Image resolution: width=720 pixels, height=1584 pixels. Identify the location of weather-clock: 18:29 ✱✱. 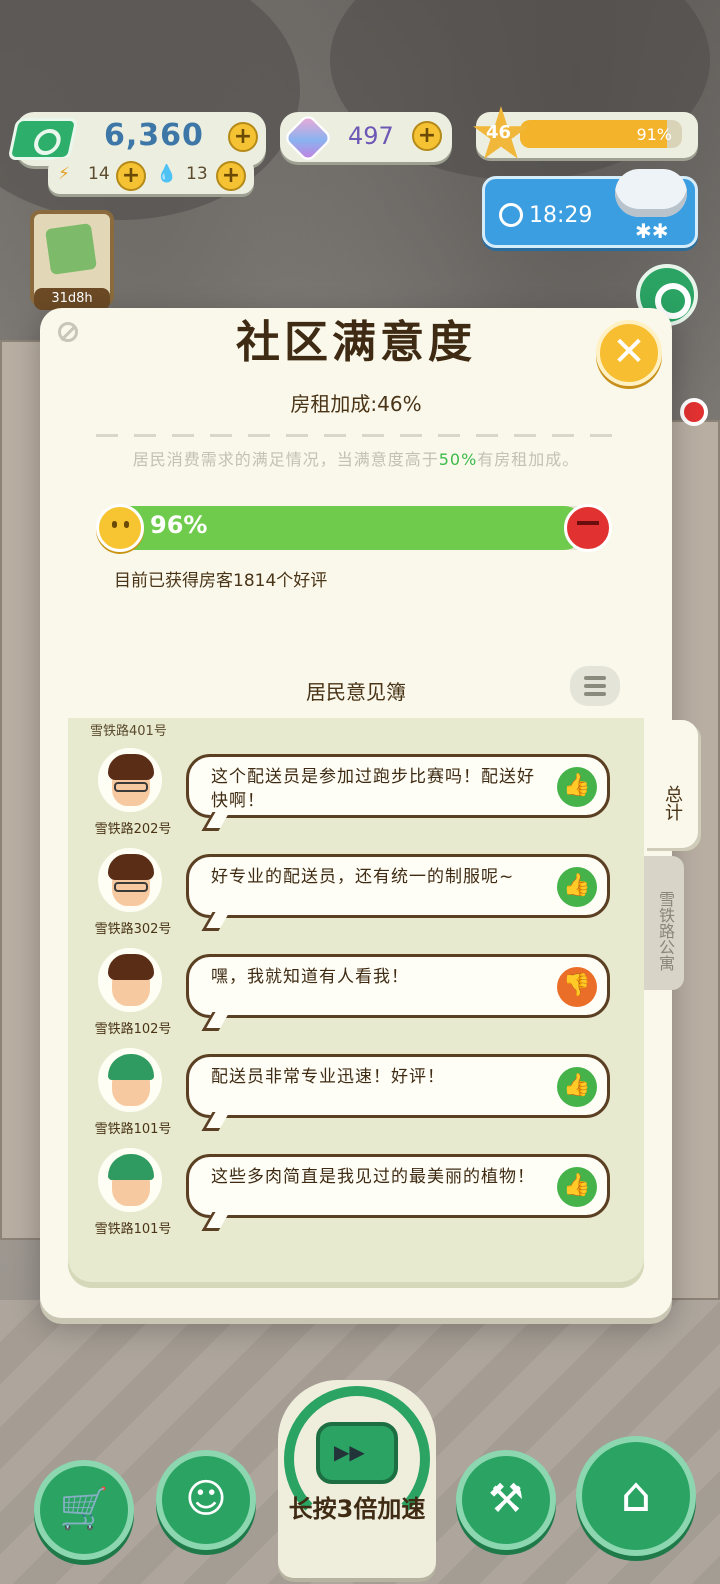
(590, 208).